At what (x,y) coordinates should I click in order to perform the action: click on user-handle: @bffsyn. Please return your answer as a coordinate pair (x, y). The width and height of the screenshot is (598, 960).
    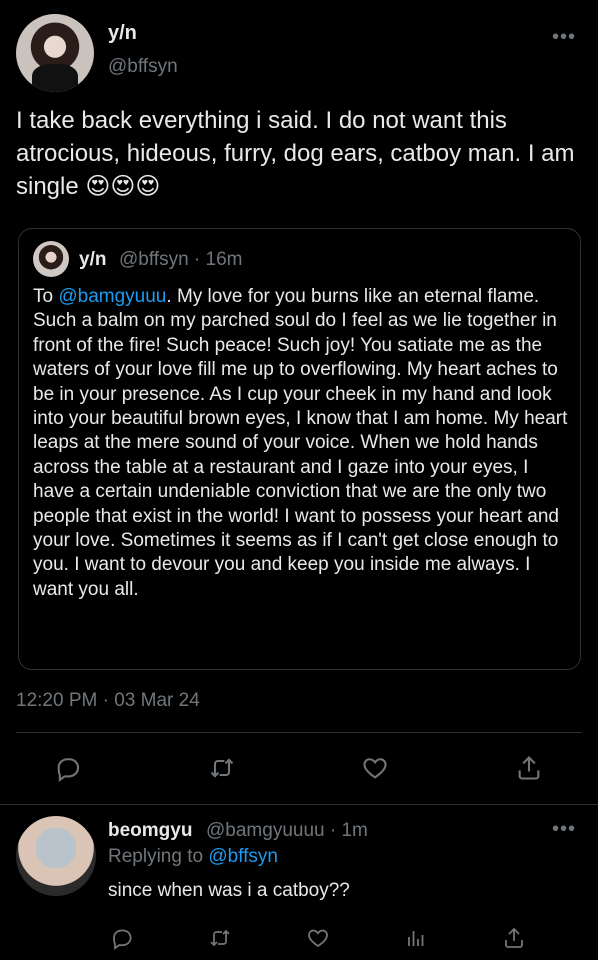
    Looking at the image, I should click on (143, 67).